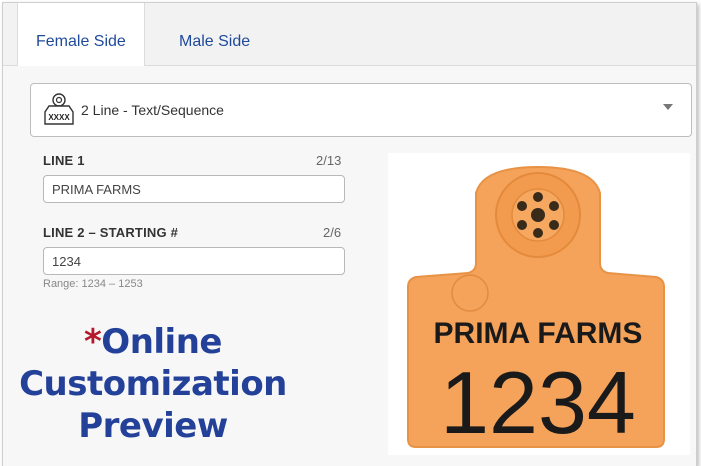 The image size is (701, 466). What do you see at coordinates (93, 342) in the screenshot?
I see `promo-star: *` at bounding box center [93, 342].